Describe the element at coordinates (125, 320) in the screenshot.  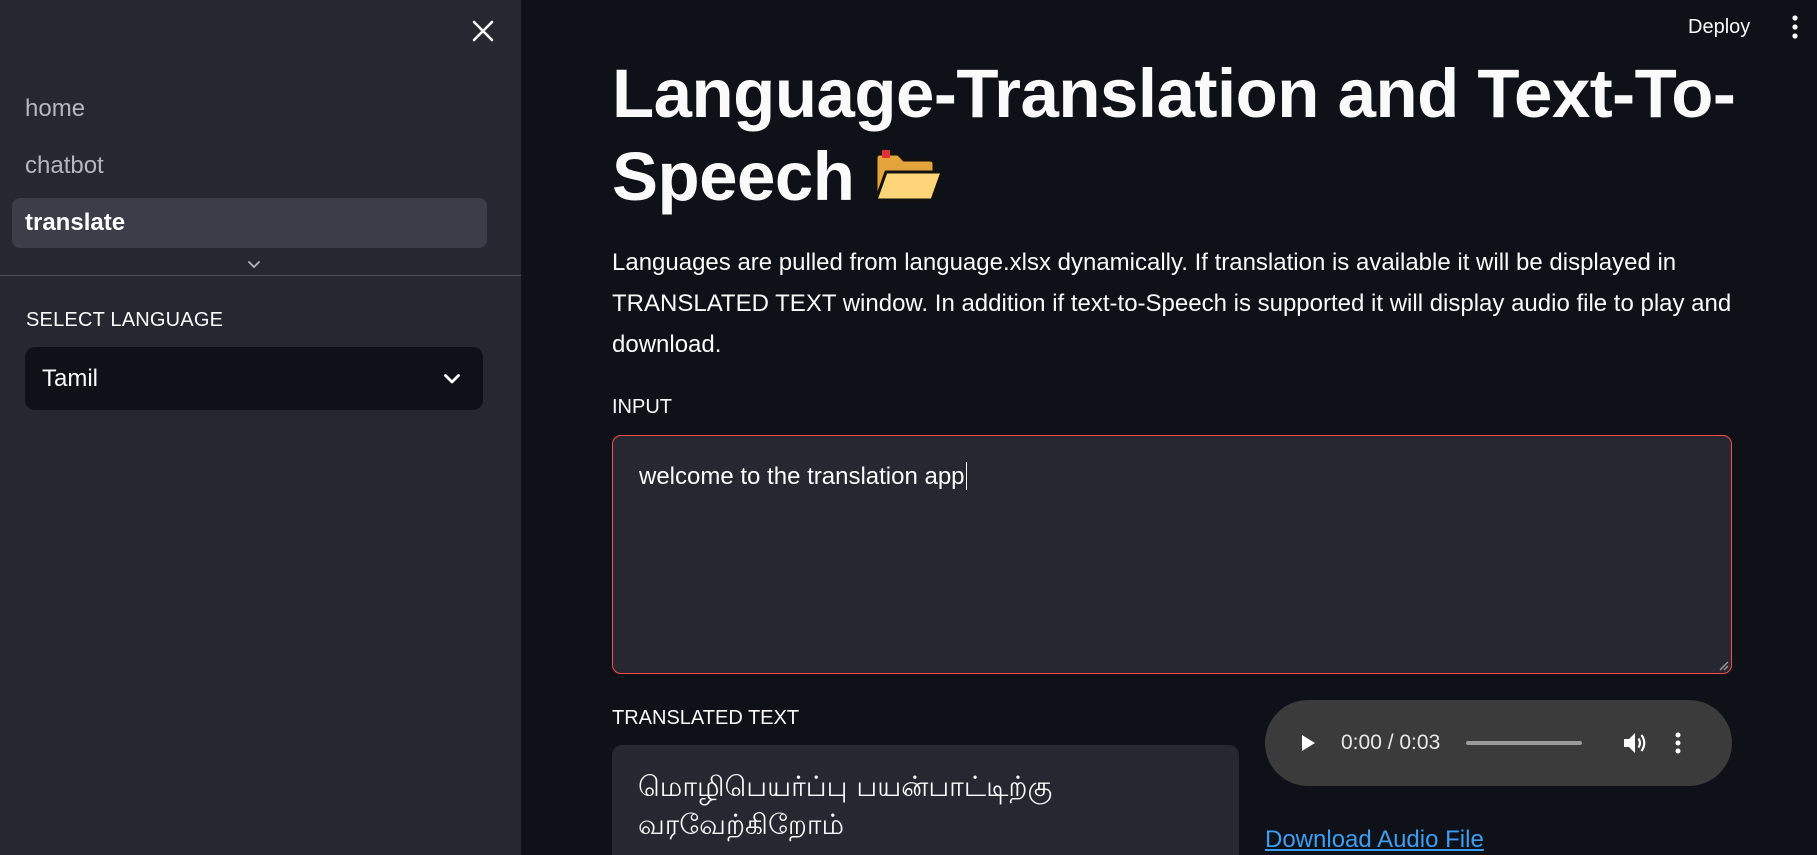
I see `select-language-label: SELECT LANGUAGE` at that location.